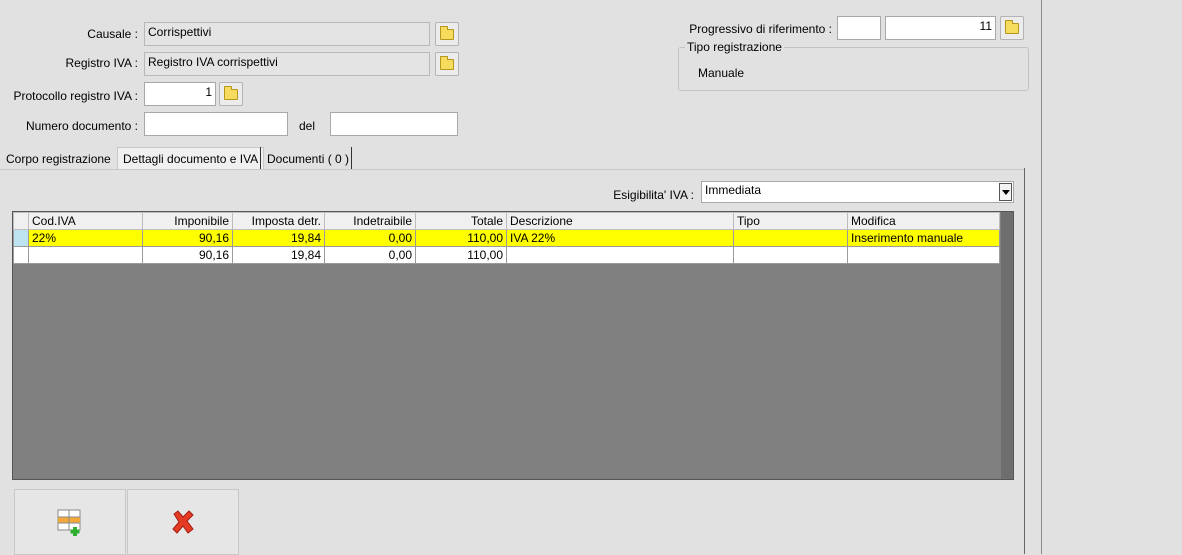  I want to click on del-label: del, so click(307, 126).